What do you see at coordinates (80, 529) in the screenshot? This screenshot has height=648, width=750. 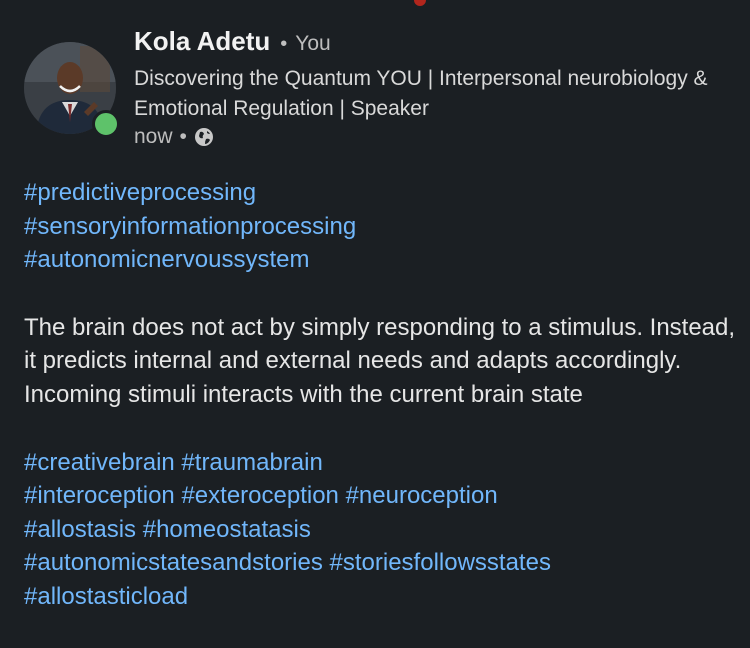 I see `hashtag-link: #allostasis` at bounding box center [80, 529].